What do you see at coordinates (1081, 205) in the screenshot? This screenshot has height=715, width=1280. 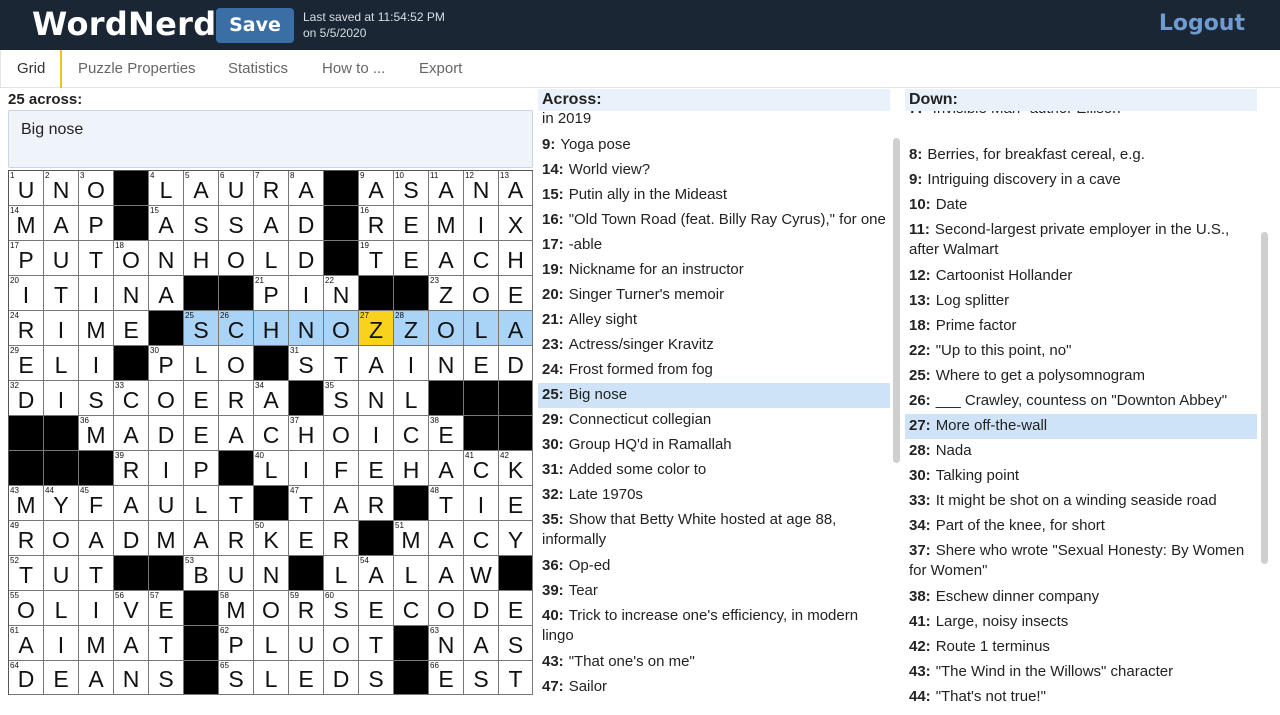 I see `clue-item: 10: Date` at bounding box center [1081, 205].